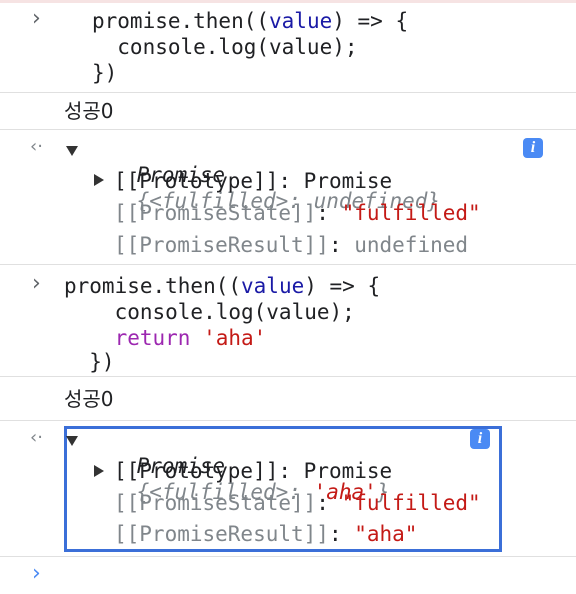 This screenshot has height=594, width=576. What do you see at coordinates (288, 575) in the screenshot?
I see `console-input-line: ›` at bounding box center [288, 575].